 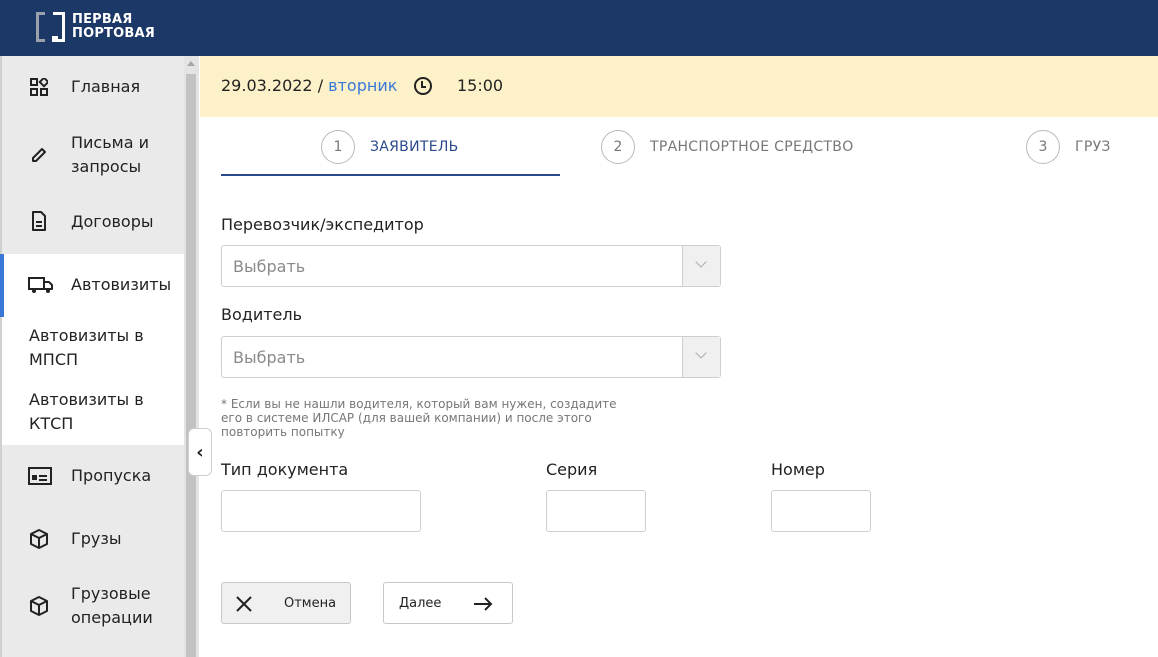 I want to click on sidebar-item-home: Главная, so click(x=93, y=87).